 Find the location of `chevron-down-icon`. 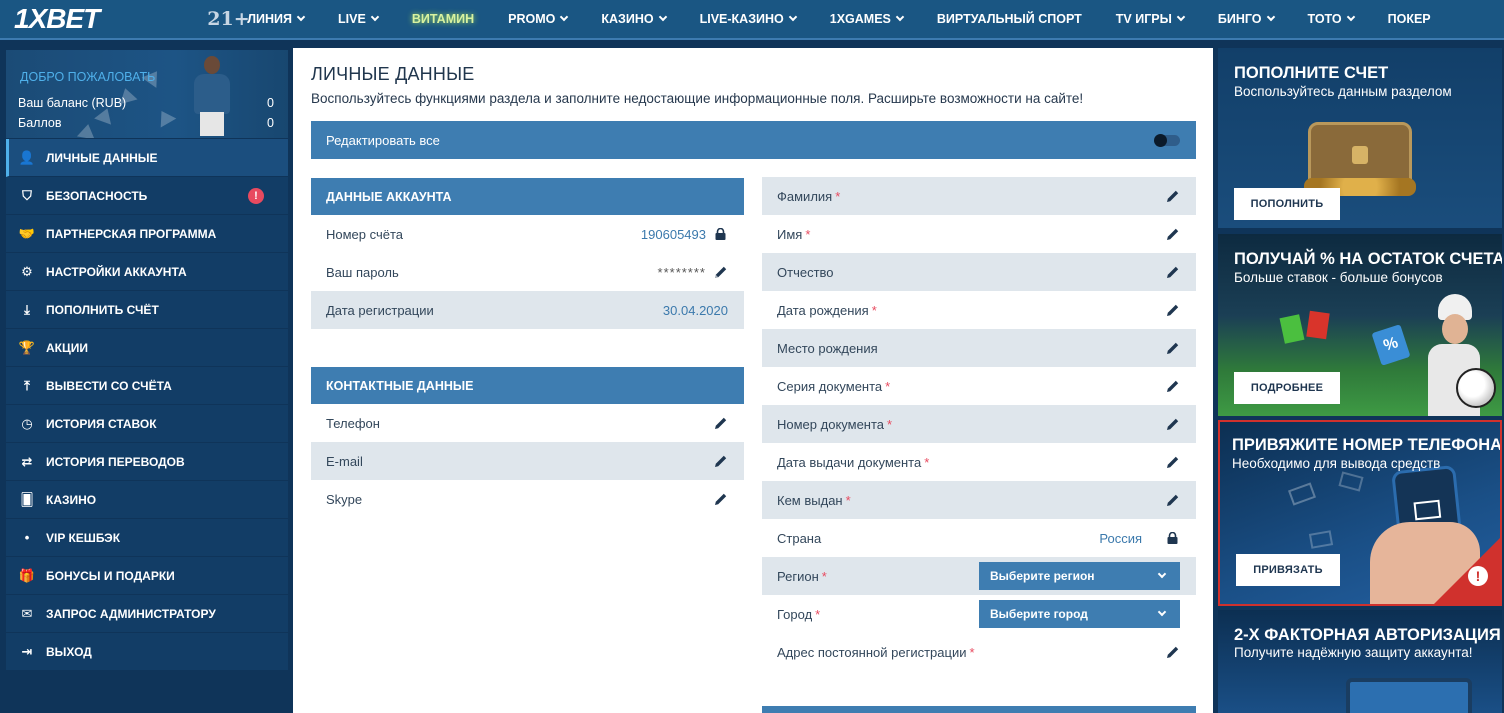

chevron-down-icon is located at coordinates (1162, 574).